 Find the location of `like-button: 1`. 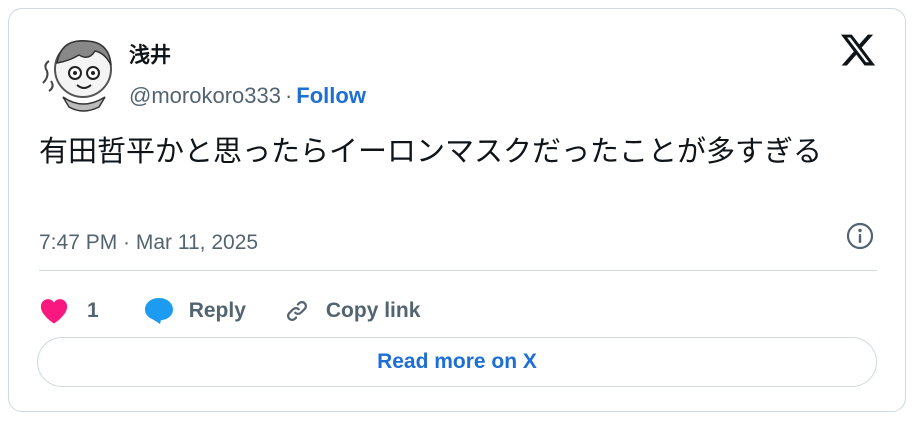

like-button: 1 is located at coordinates (69, 311).